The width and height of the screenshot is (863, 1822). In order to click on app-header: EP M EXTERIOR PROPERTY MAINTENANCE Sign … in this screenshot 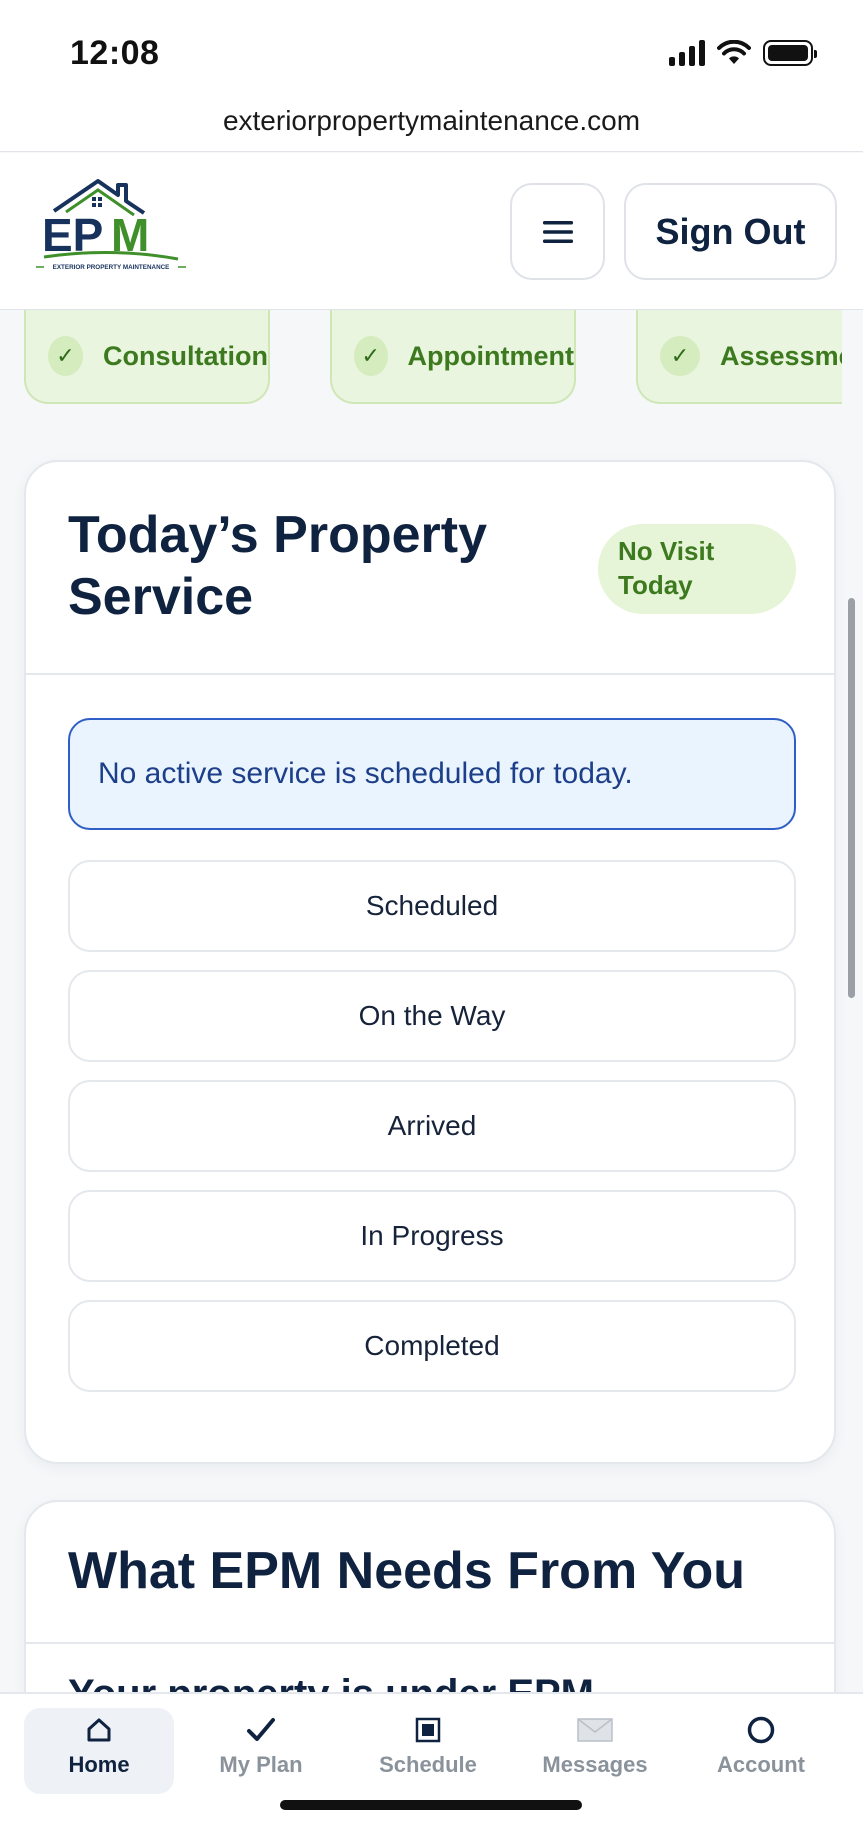, I will do `click(431, 231)`.